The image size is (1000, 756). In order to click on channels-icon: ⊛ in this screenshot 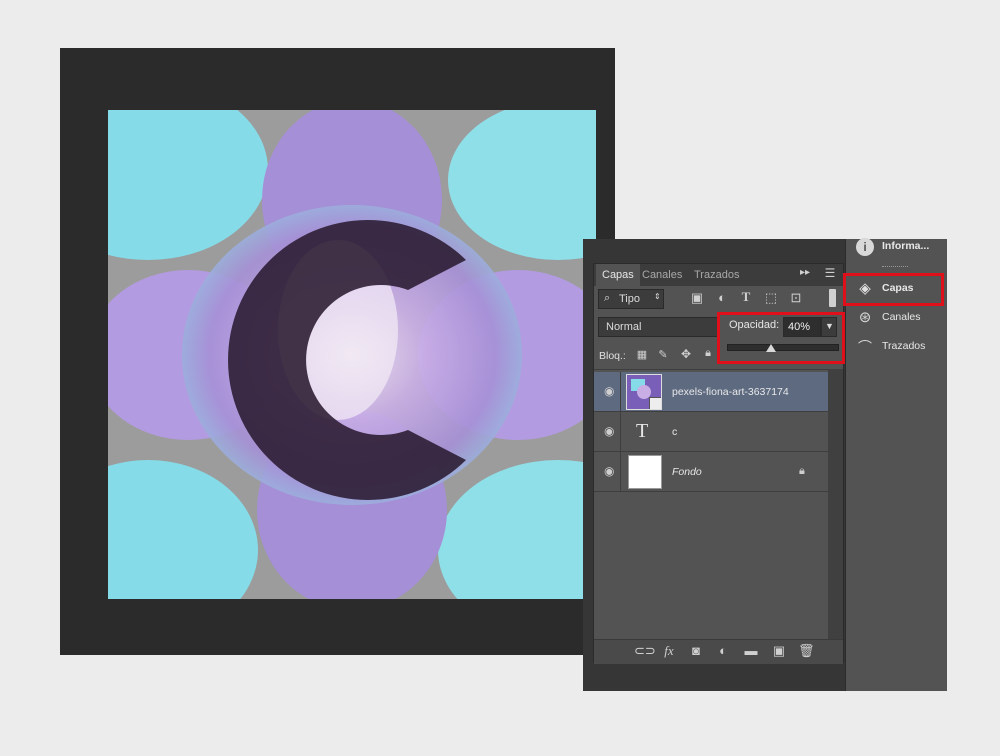, I will do `click(865, 317)`.